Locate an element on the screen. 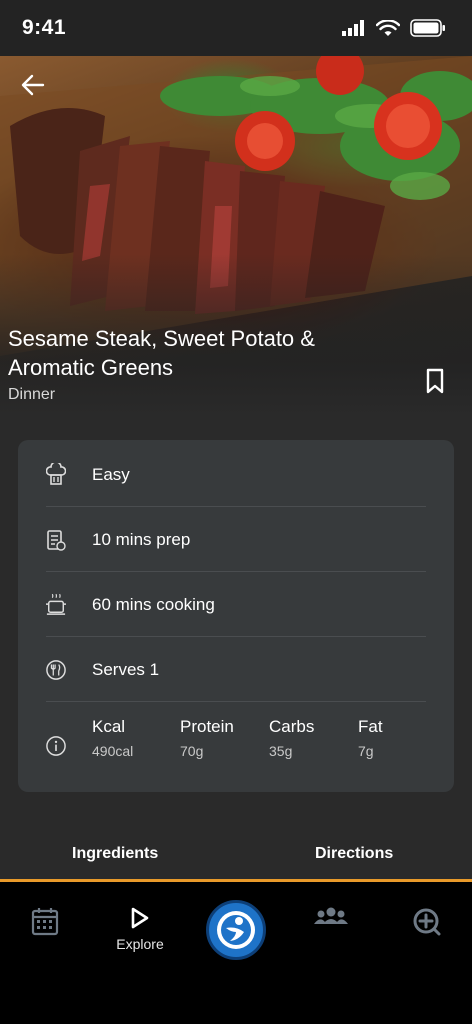 This screenshot has height=1024, width=472. serves-row: Serves 1 is located at coordinates (236, 670).